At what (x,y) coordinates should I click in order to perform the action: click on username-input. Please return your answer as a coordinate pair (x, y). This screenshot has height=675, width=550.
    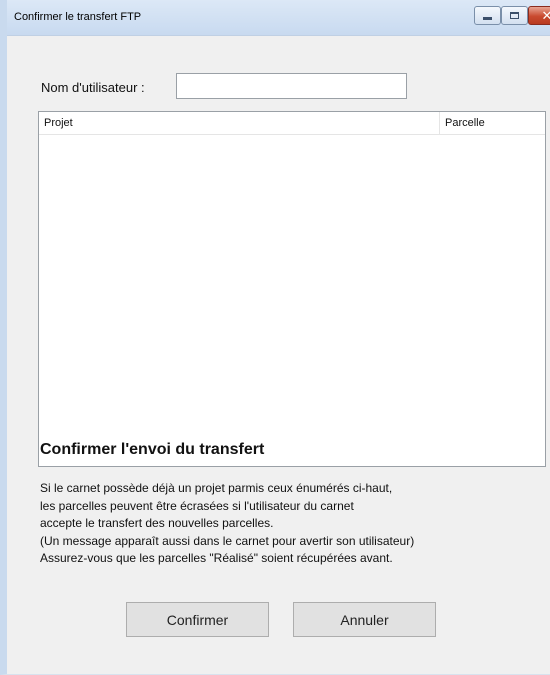
    Looking at the image, I should click on (291, 86).